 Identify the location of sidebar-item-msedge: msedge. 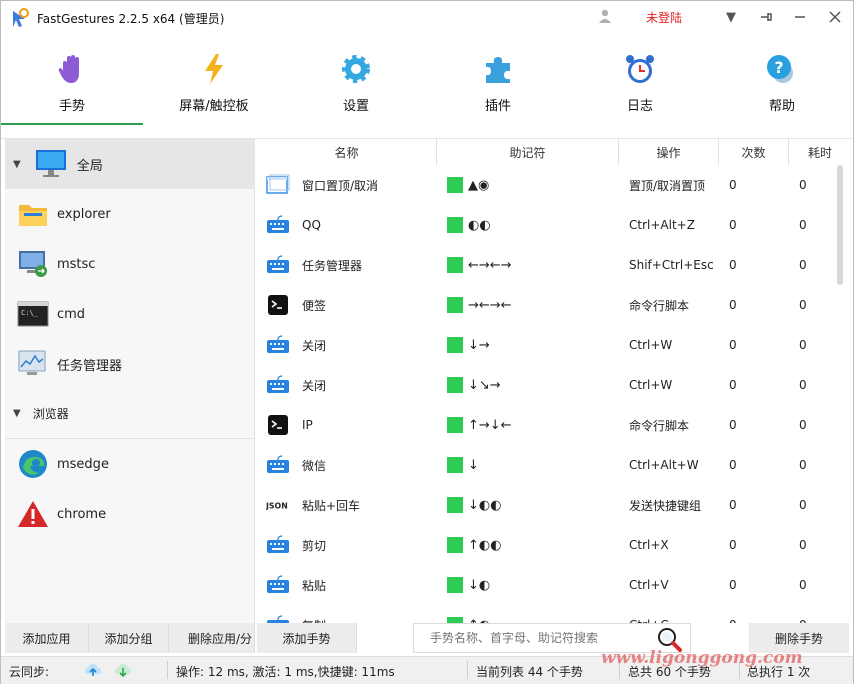
(130, 464).